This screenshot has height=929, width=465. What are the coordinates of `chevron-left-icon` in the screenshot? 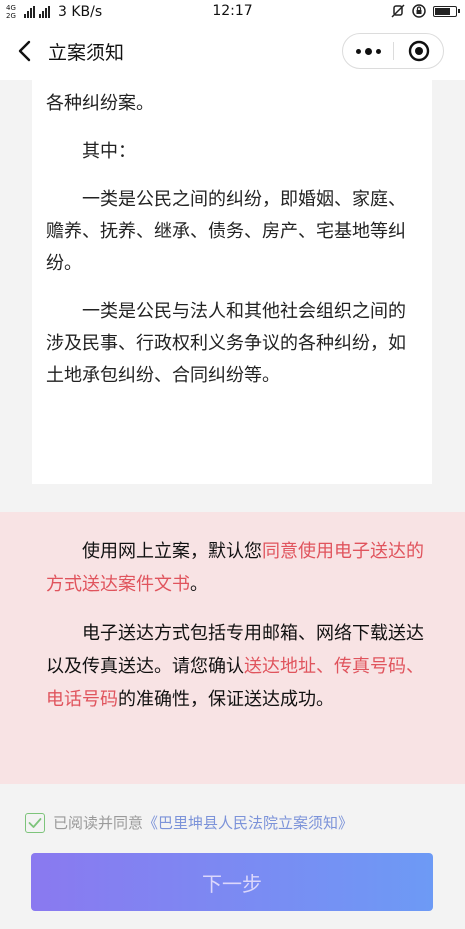 It's located at (24, 51).